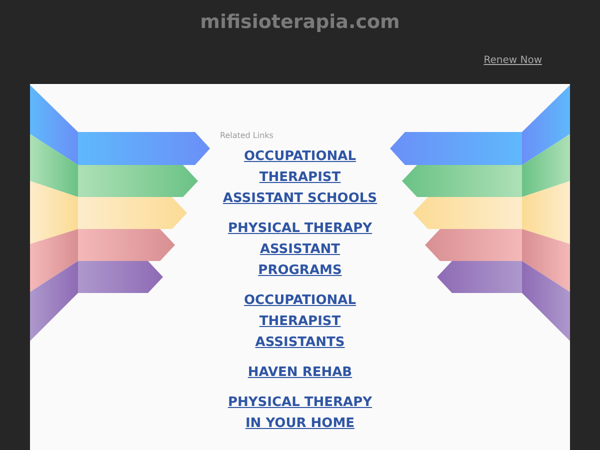 Image resolution: width=600 pixels, height=450 pixels. Describe the element at coordinates (300, 372) in the screenshot. I see `related-link: HAVEN REHAB` at that location.